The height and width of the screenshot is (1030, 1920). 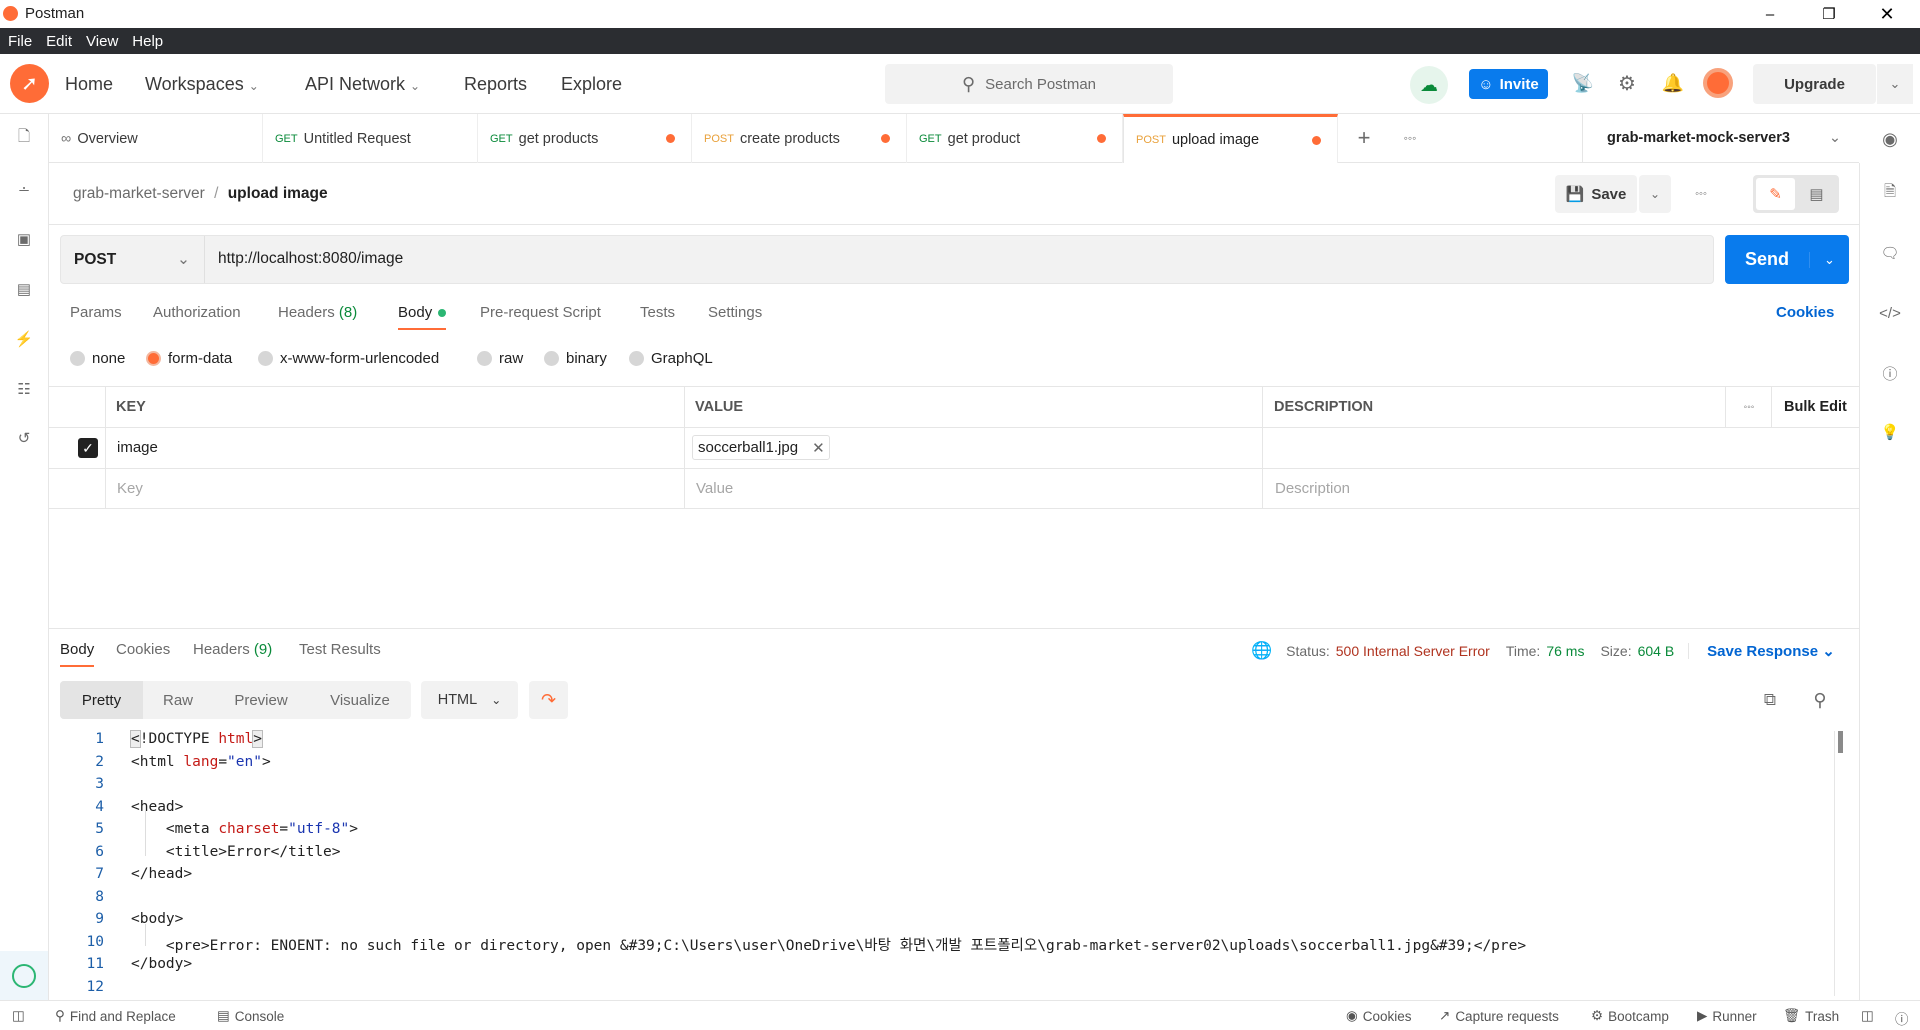 I want to click on scrollbar-thumb, so click(x=1840, y=742).